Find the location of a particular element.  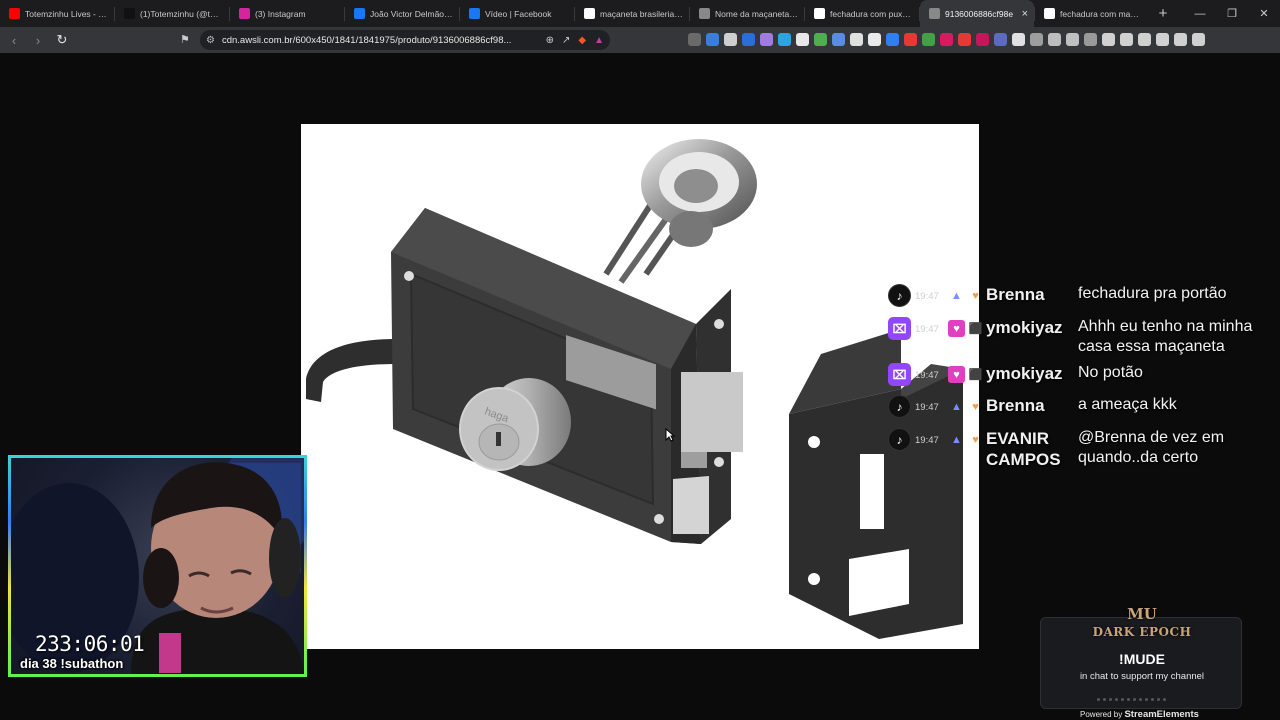

close-window-icon: ✕ is located at coordinates (1264, 13).